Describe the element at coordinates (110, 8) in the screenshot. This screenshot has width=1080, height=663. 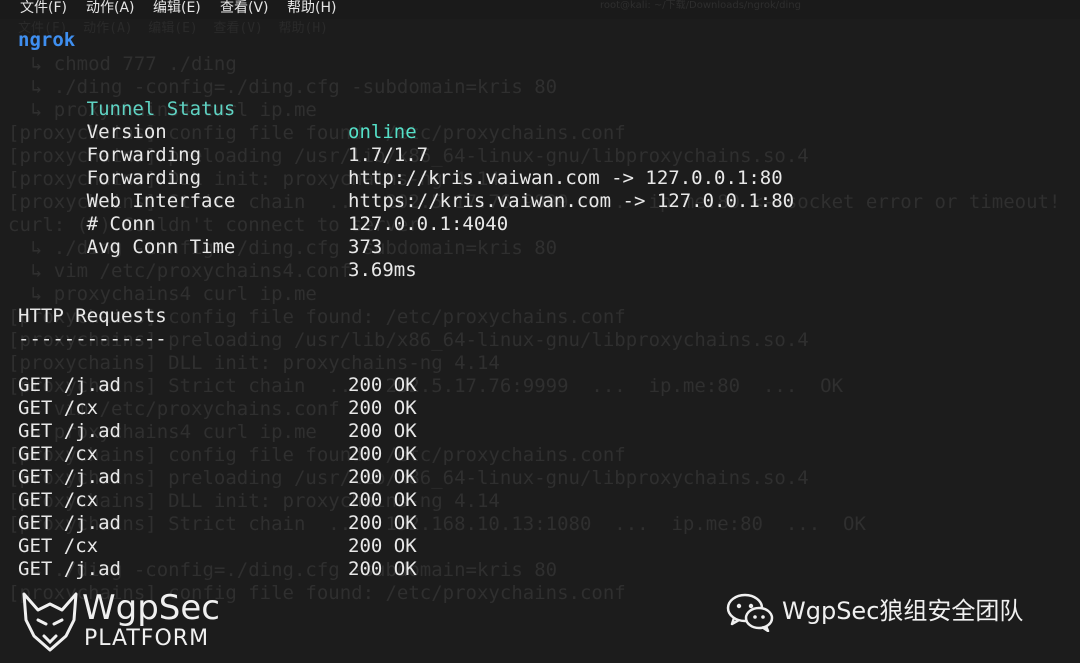
I see `menu-action: 动作(A)` at that location.